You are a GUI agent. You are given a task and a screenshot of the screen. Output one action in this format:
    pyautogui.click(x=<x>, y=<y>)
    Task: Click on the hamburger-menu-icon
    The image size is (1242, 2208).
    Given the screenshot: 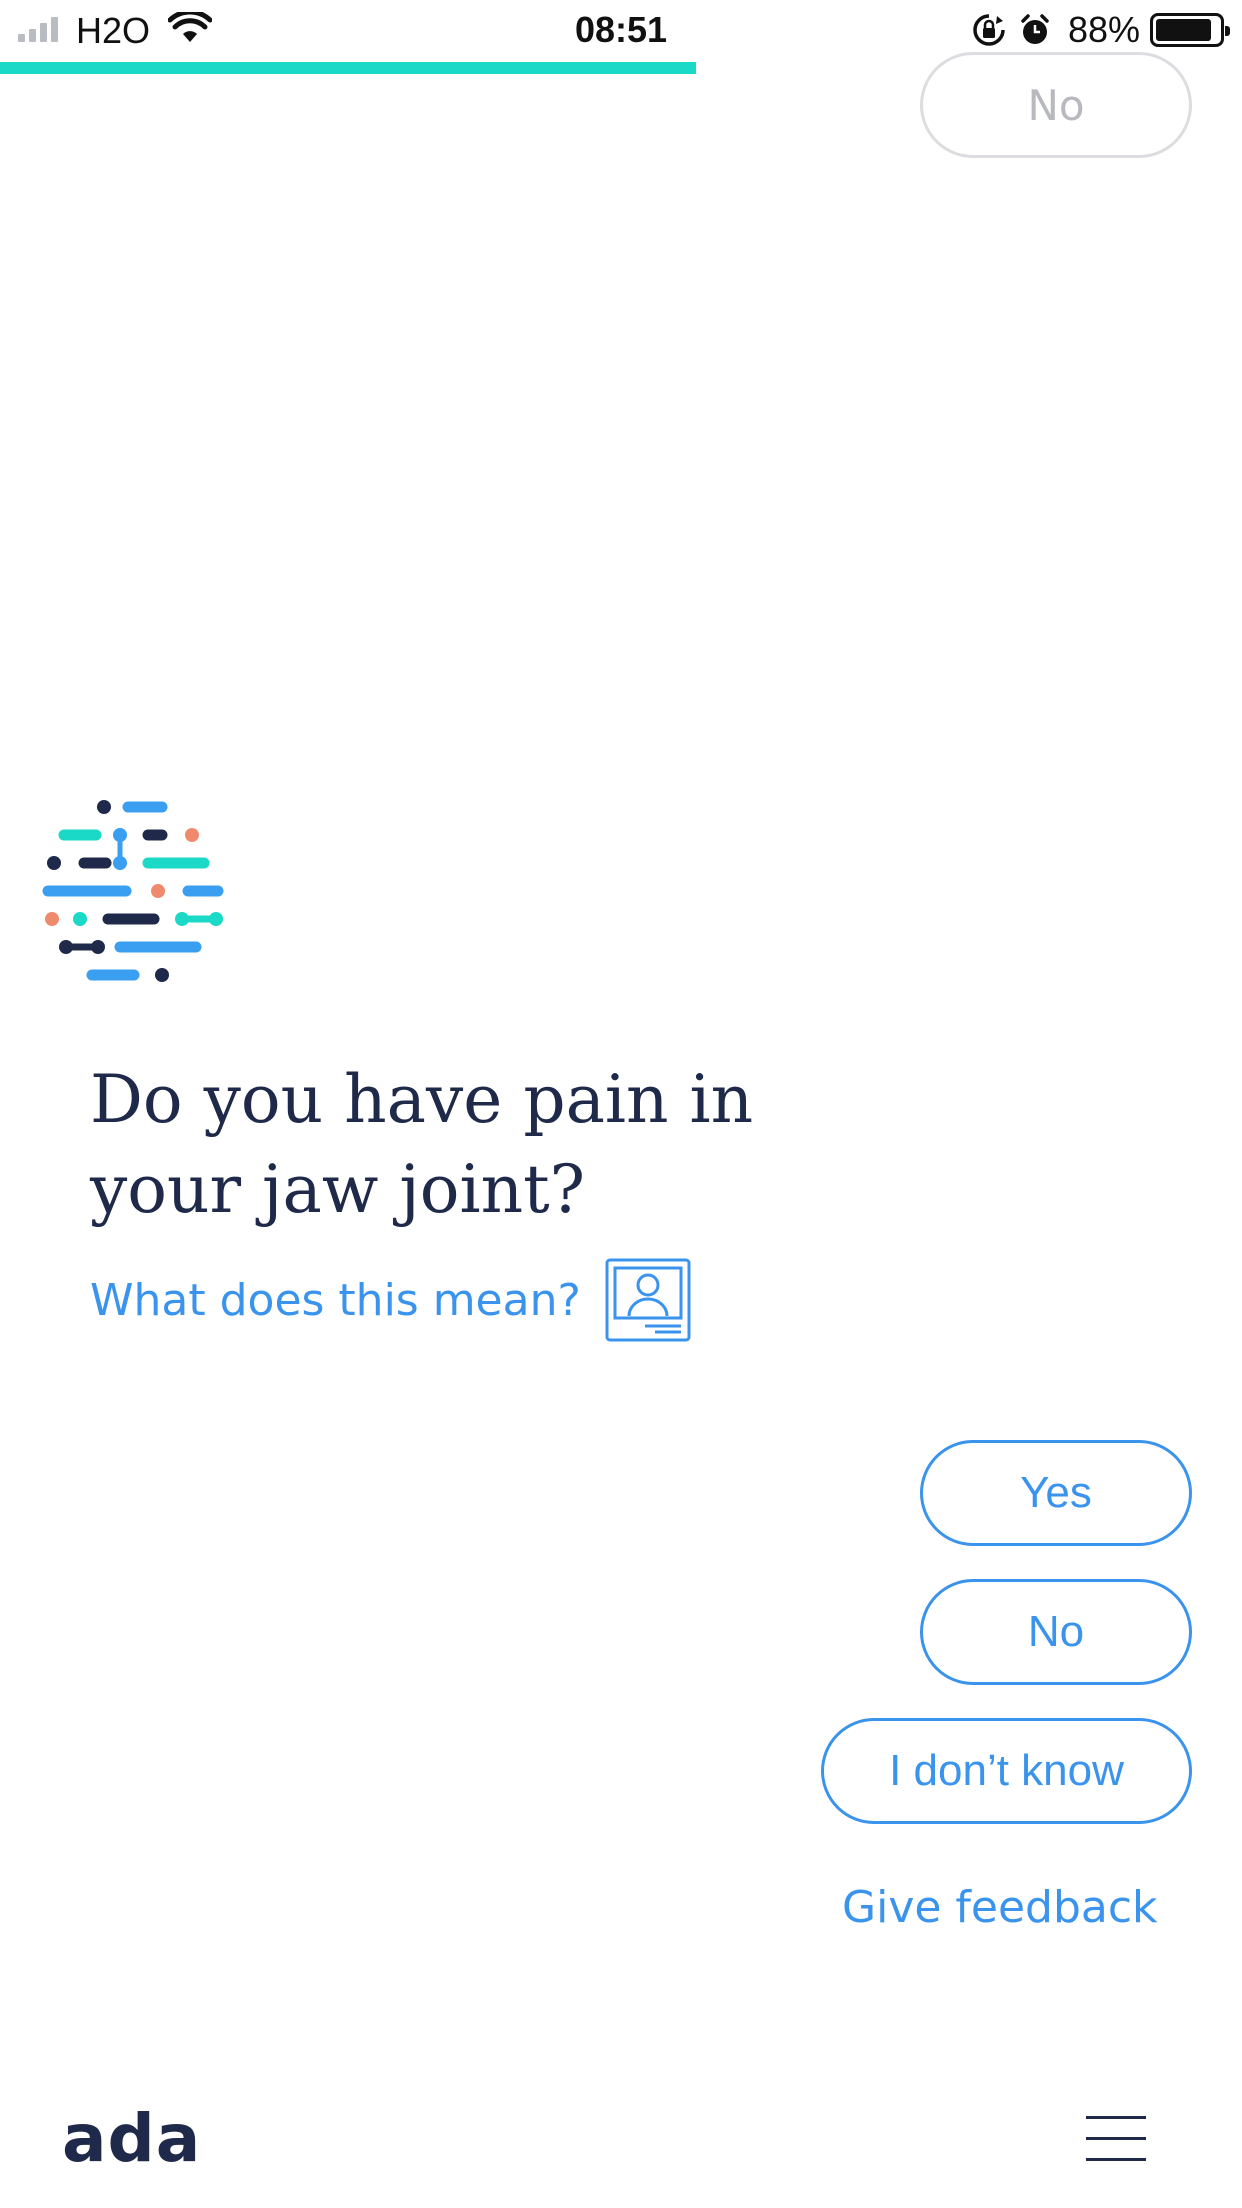 What is the action you would take?
    pyautogui.click(x=1118, y=2139)
    